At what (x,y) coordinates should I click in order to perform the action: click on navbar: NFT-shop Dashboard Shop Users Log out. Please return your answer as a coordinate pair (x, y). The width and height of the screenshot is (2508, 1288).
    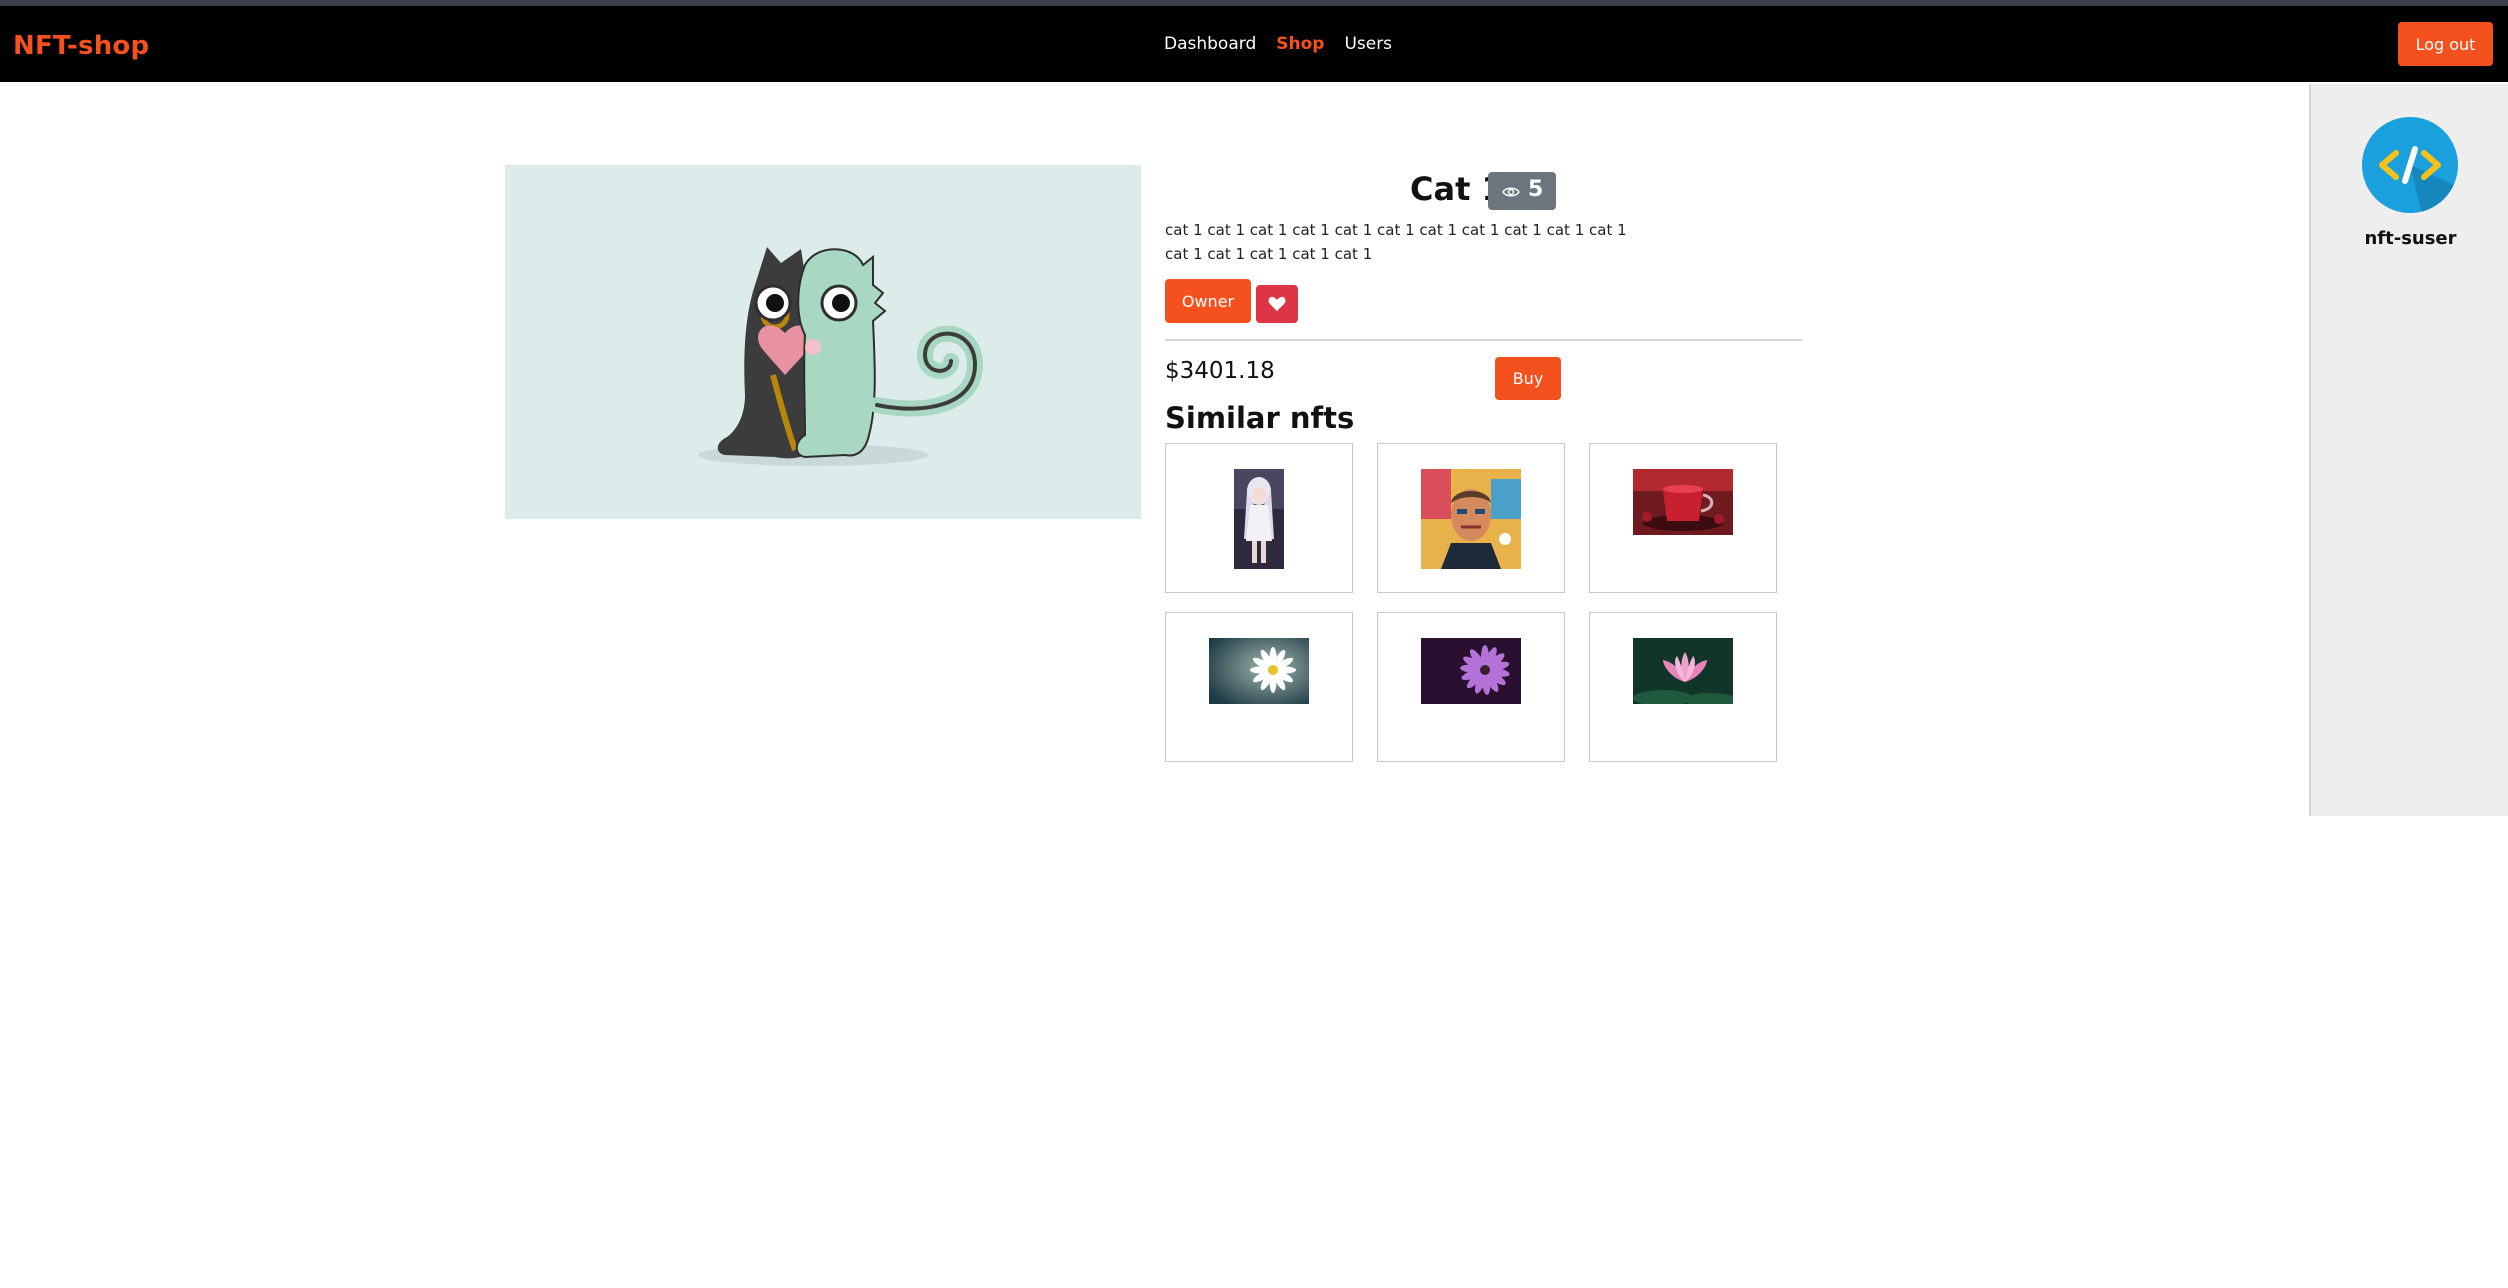
    Looking at the image, I should click on (1254, 44).